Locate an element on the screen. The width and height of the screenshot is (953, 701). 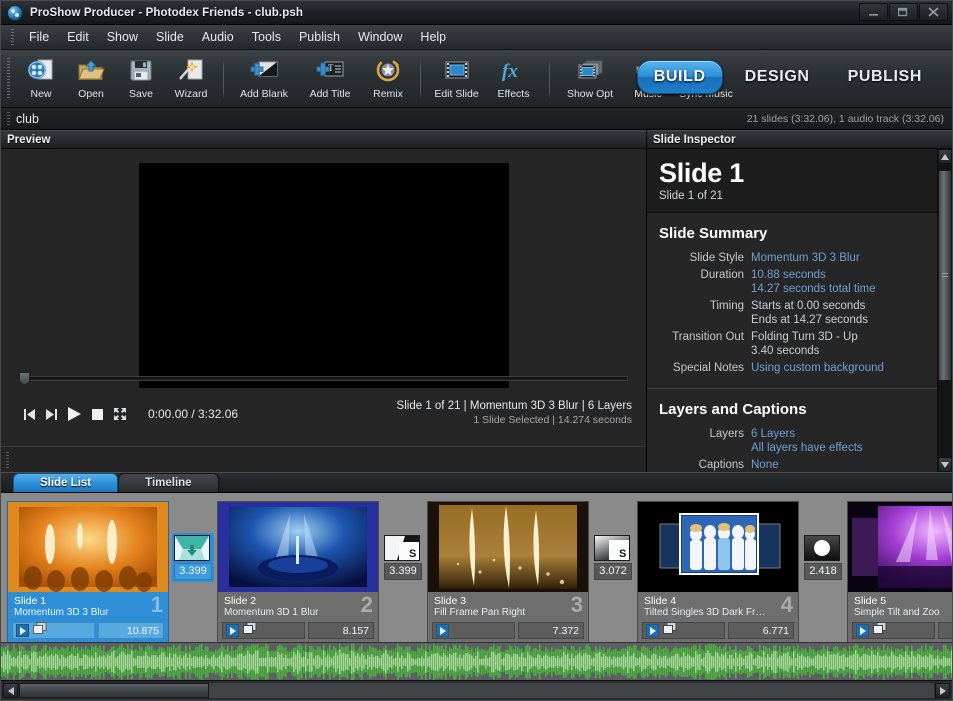
scroll-right-arrow-icon is located at coordinates (942, 690).